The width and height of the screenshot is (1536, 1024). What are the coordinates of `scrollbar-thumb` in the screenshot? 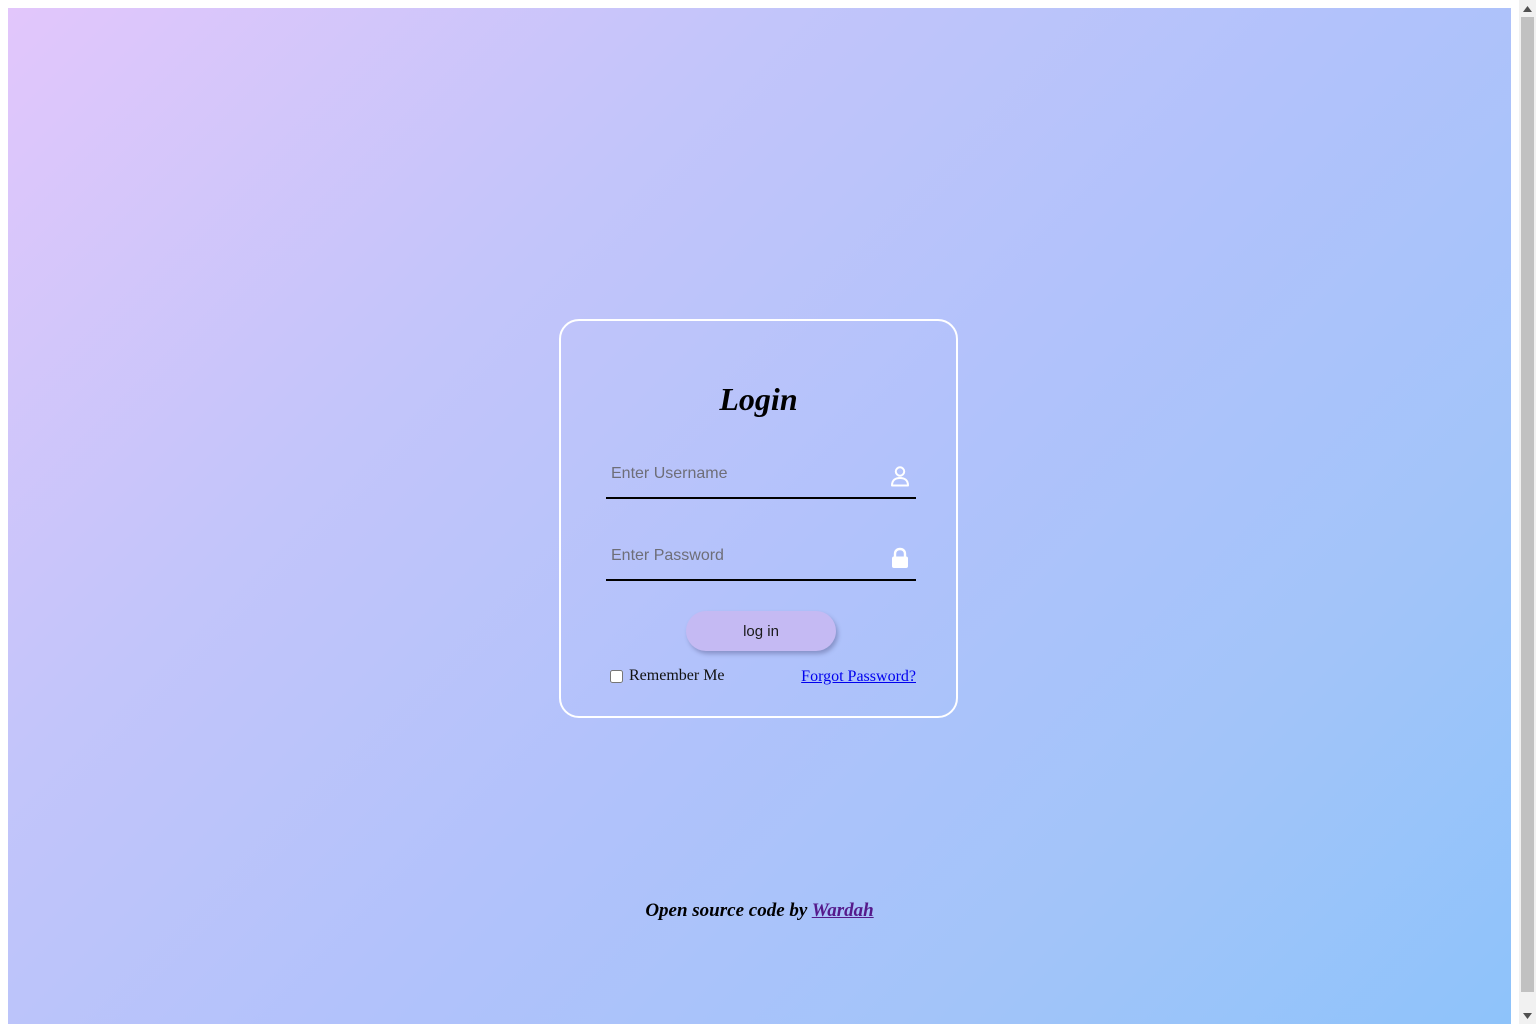 It's located at (1527, 504).